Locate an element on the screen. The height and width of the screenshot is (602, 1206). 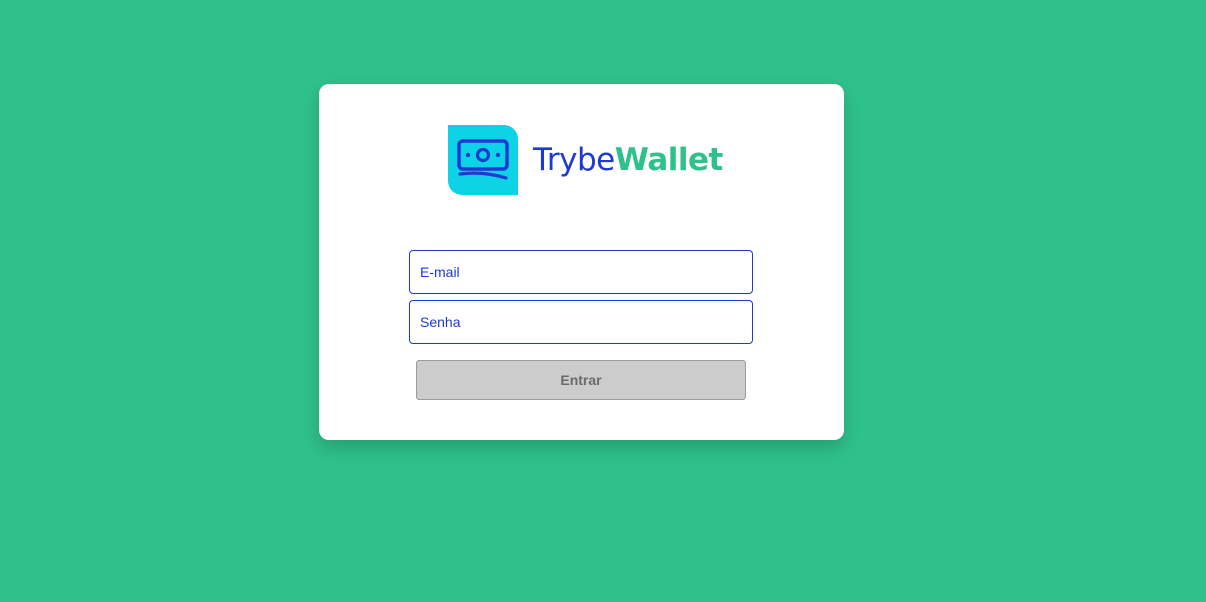
brand-name-wallet: Wallet is located at coordinates (669, 159).